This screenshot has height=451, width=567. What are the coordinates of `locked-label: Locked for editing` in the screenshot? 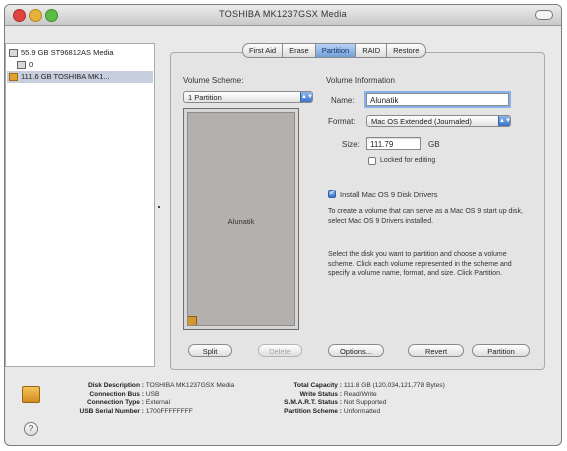 It's located at (408, 160).